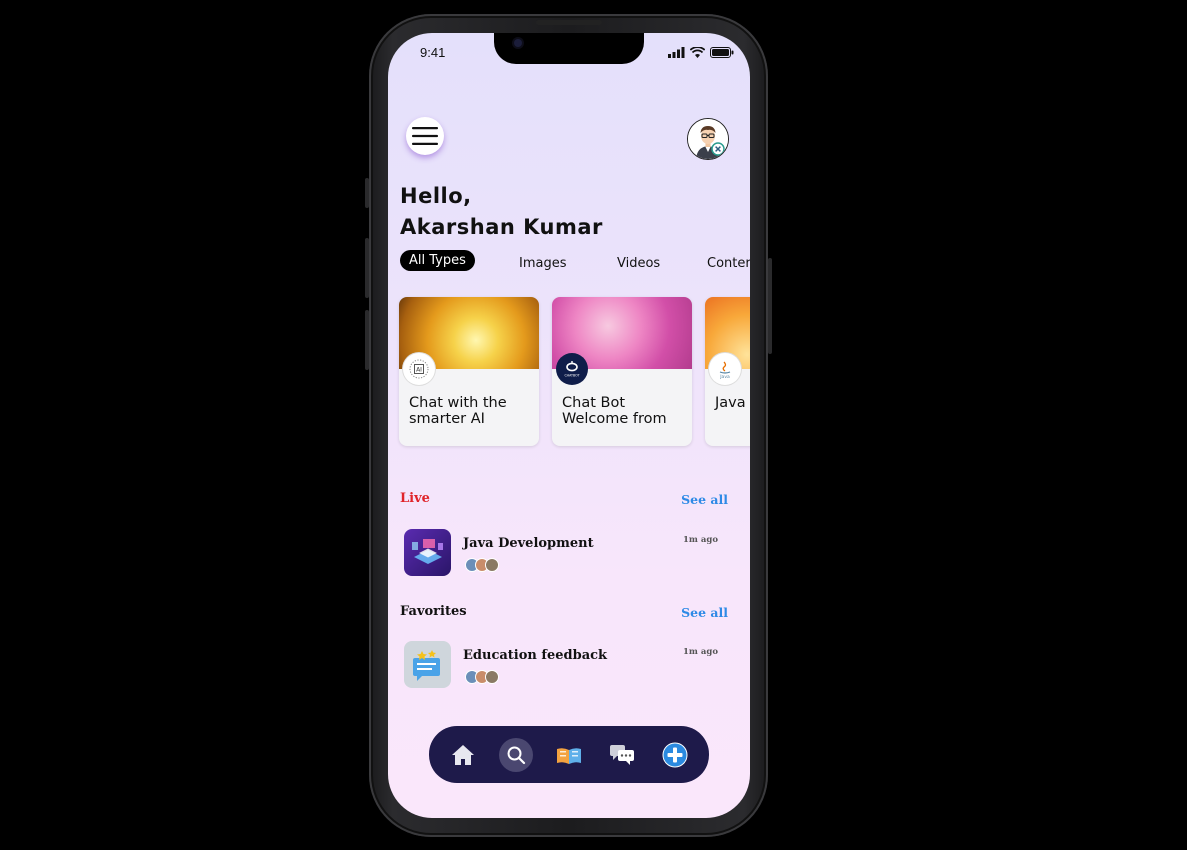 This screenshot has height=850, width=1187. Describe the element at coordinates (436, 196) in the screenshot. I see `greeting-hello: Hello,` at that location.